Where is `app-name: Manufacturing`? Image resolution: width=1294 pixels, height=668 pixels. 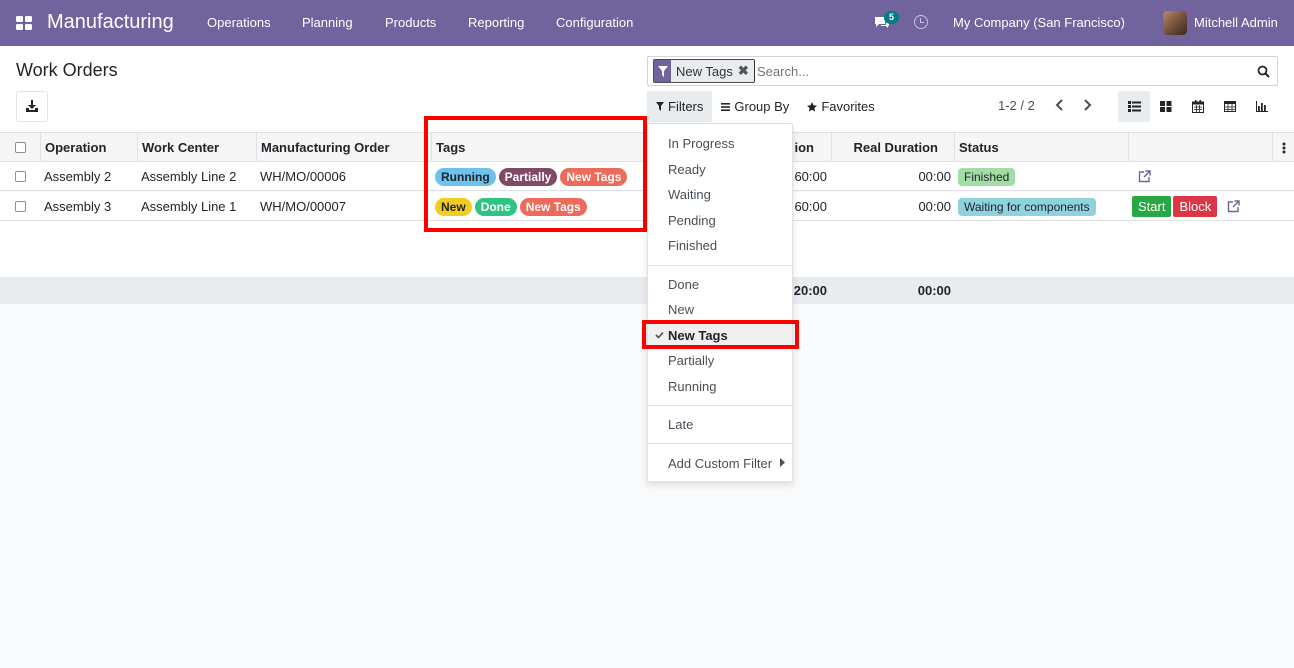
app-name: Manufacturing is located at coordinates (110, 22).